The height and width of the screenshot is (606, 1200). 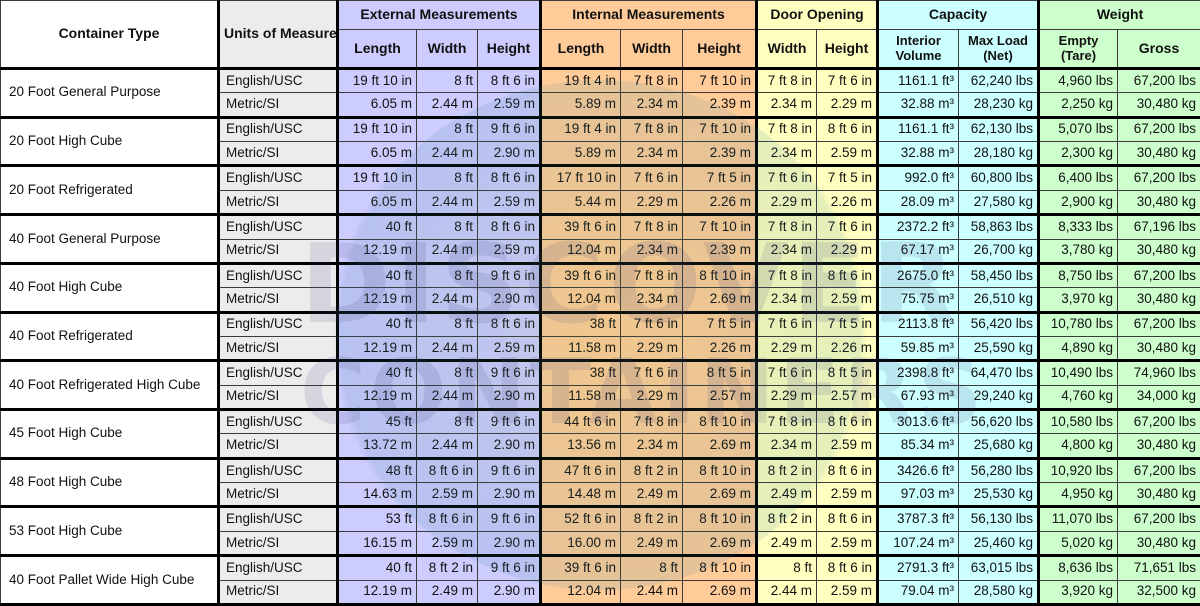 I want to click on empty-weight-cell: 5,070 lbs, so click(x=1078, y=129).